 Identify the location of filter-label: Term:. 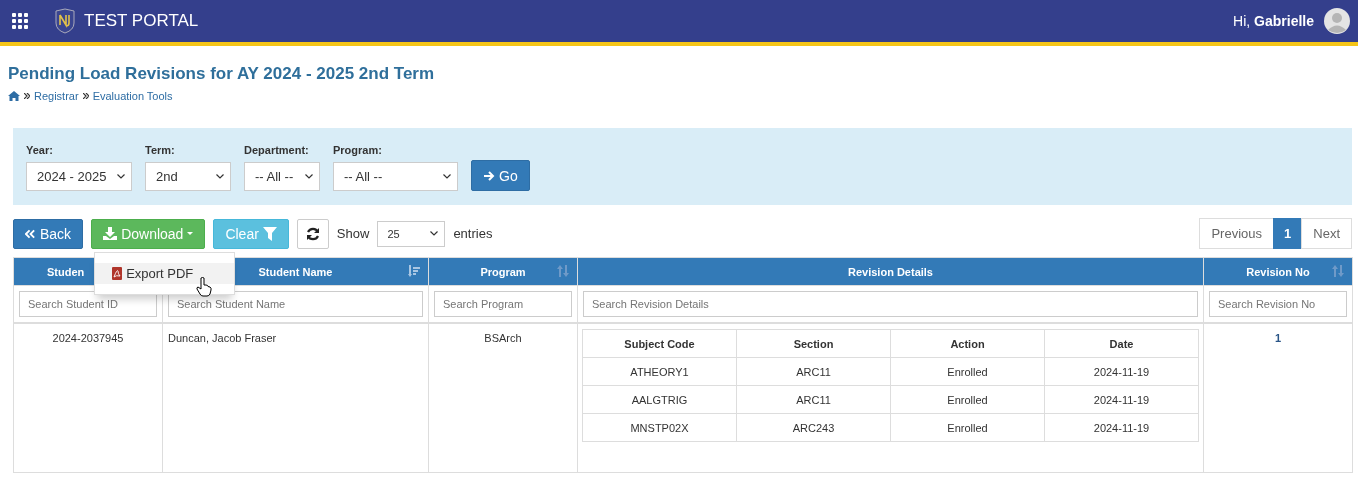
(160, 150).